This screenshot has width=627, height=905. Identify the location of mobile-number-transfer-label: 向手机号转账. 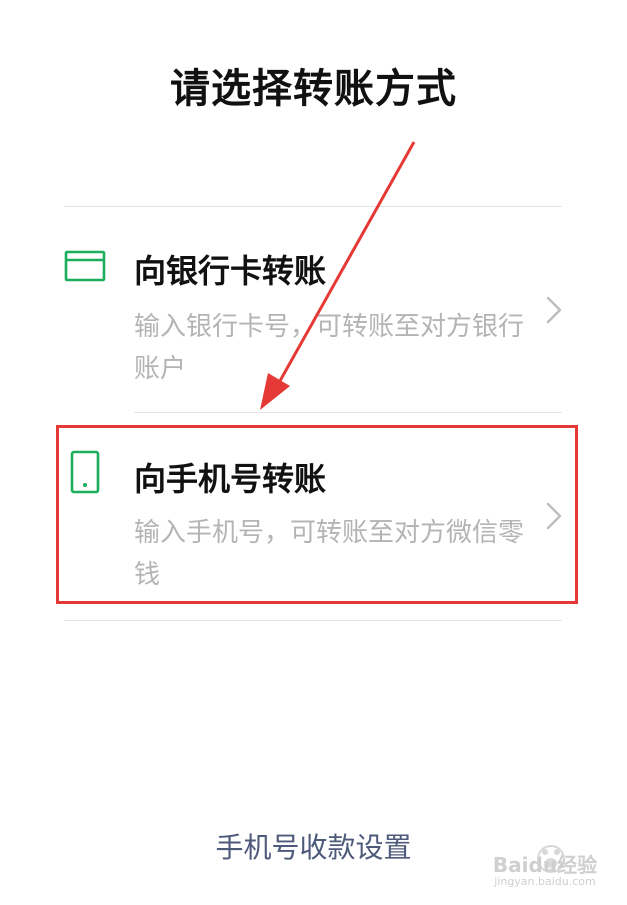
(230, 479).